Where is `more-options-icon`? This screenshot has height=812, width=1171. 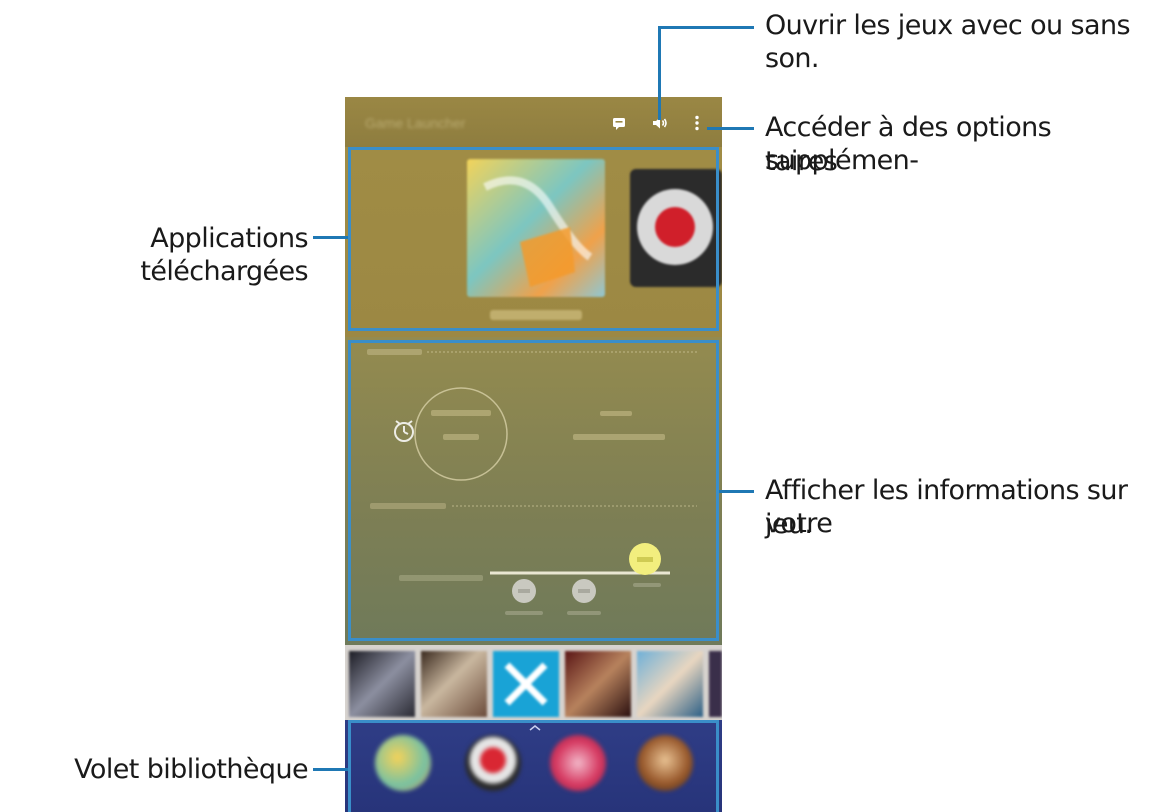 more-options-icon is located at coordinates (697, 123).